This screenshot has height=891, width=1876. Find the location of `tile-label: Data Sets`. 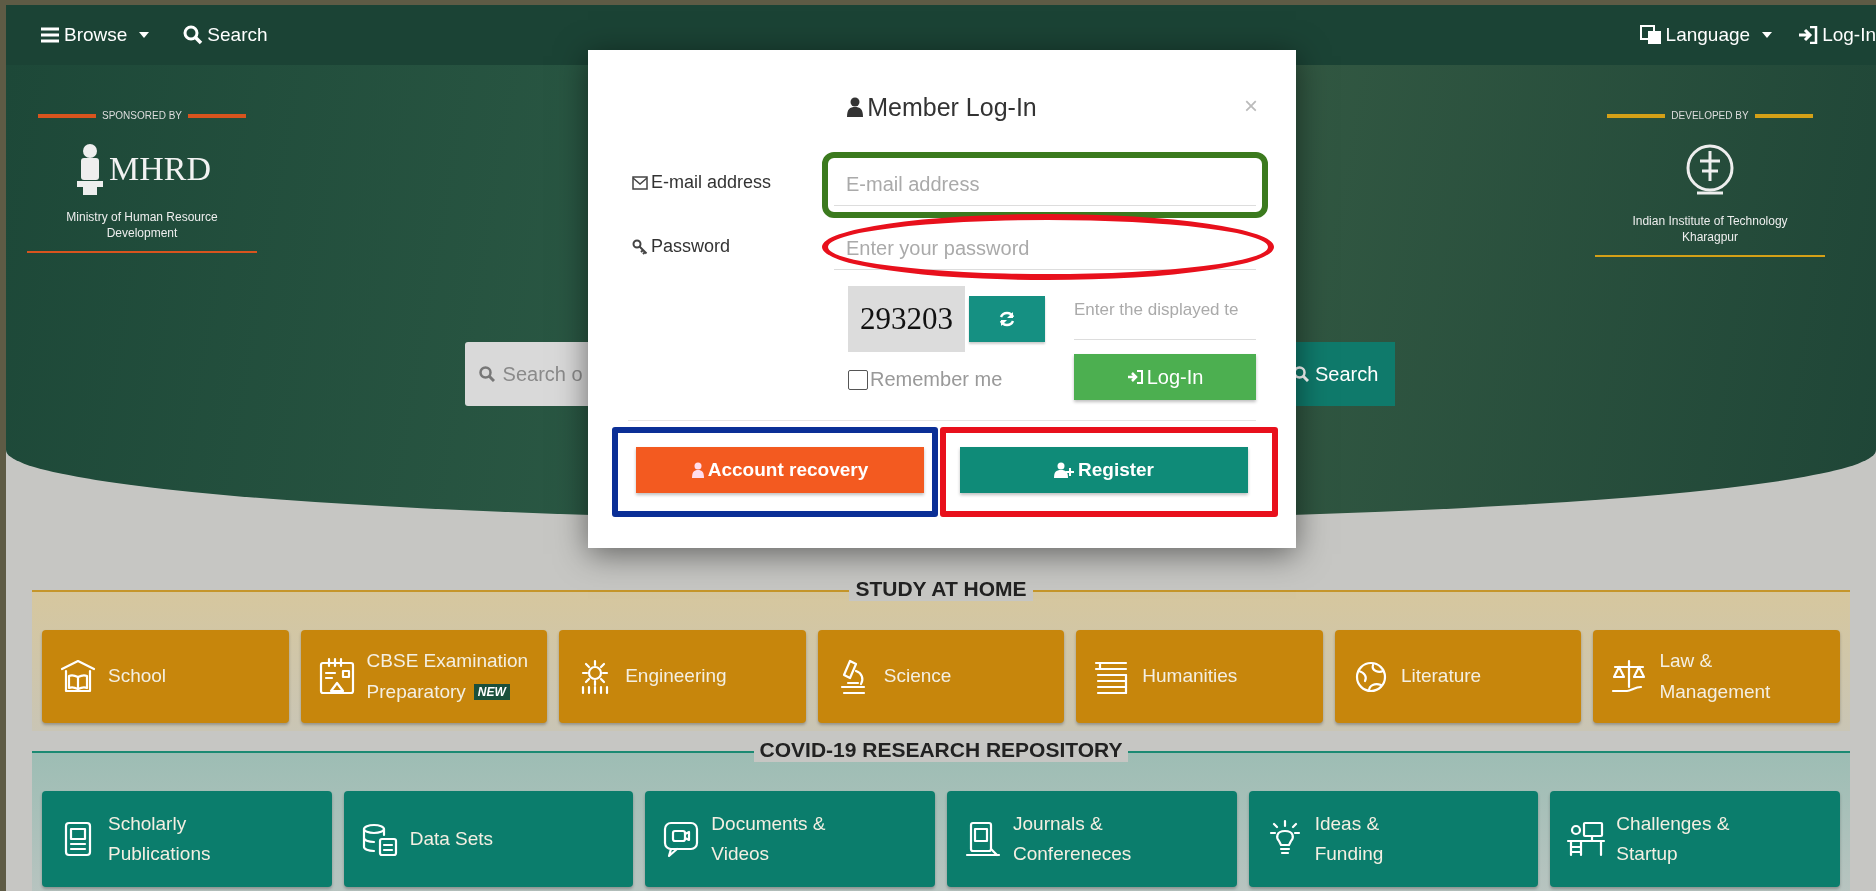

tile-label: Data Sets is located at coordinates (451, 838).